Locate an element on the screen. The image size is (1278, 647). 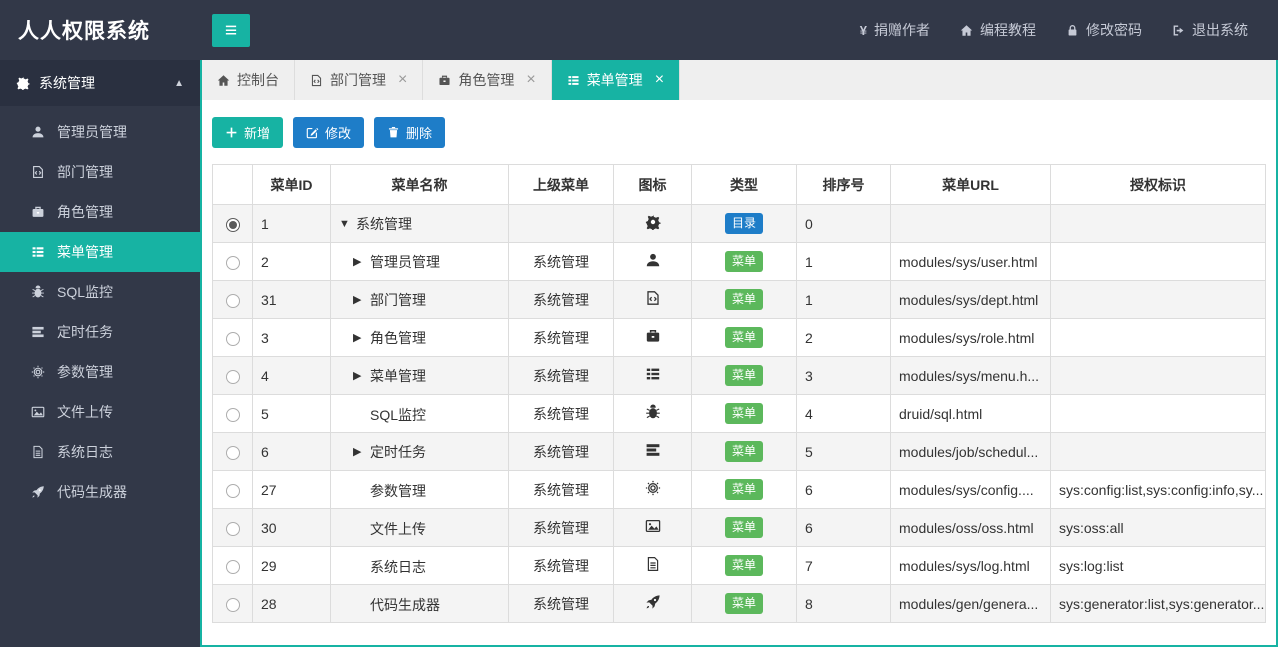
sidebar-item-0: 管理员管理 is located at coordinates (100, 132).